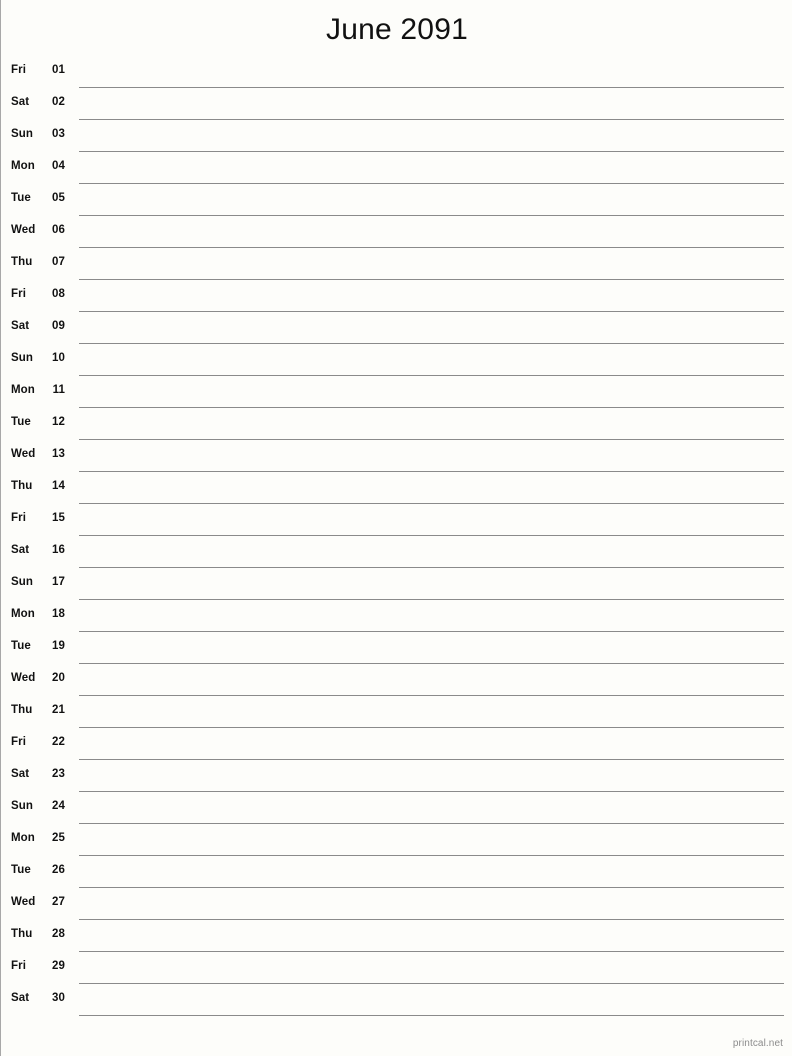 This screenshot has width=792, height=1056. I want to click on day-number-label: 27, so click(58, 902).